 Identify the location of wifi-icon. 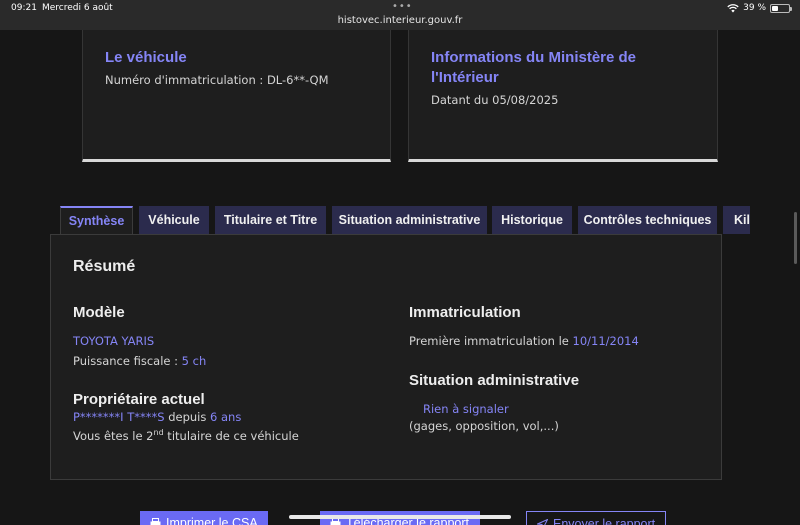
(733, 7).